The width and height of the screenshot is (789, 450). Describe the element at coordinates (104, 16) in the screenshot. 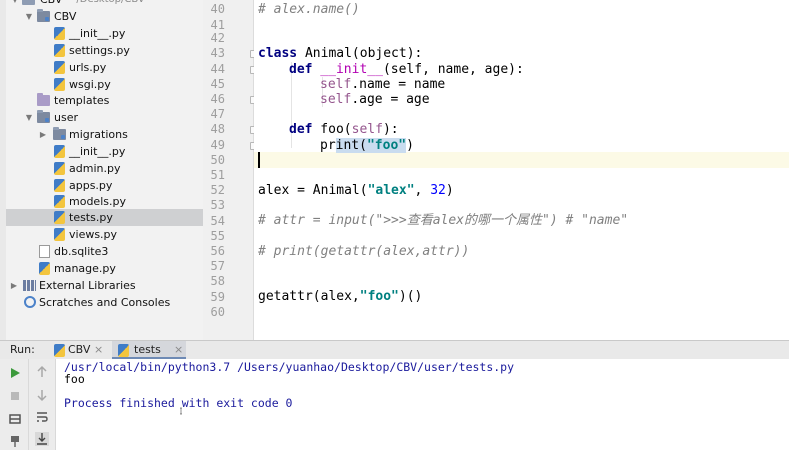

I see `tree-item-cbv-package: ▼ CBV` at that location.